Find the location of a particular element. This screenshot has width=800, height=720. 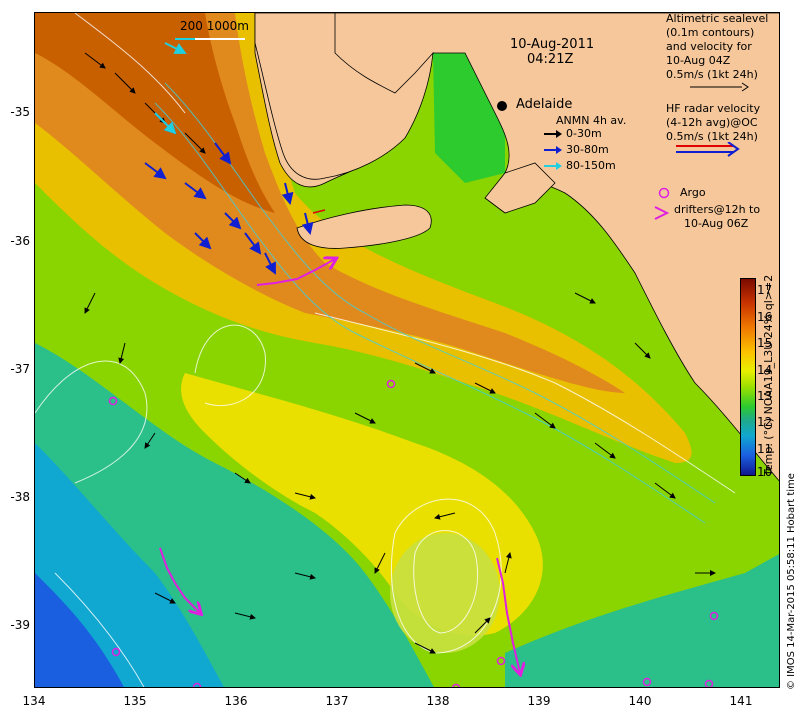

y-tick-35: -35 is located at coordinates (20, 112).